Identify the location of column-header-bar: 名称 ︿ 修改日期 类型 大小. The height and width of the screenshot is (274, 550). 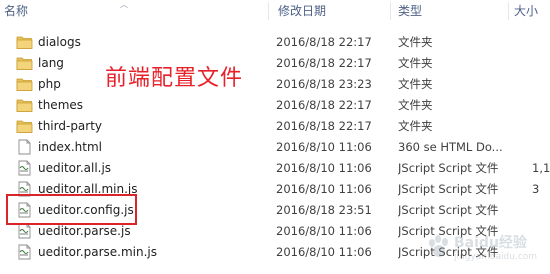
(275, 11).